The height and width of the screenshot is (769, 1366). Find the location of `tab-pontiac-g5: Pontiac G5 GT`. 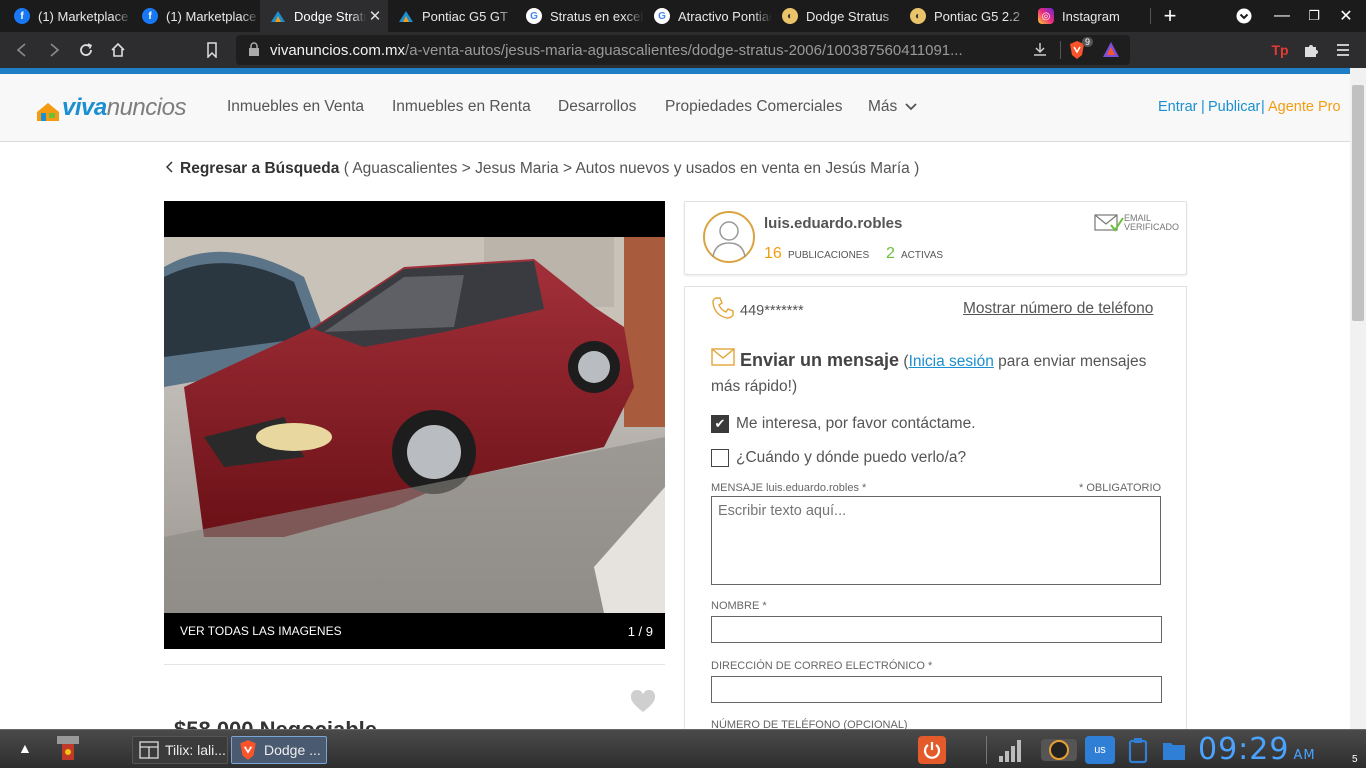

tab-pontiac-g5: Pontiac G5 GT is located at coordinates (452, 16).